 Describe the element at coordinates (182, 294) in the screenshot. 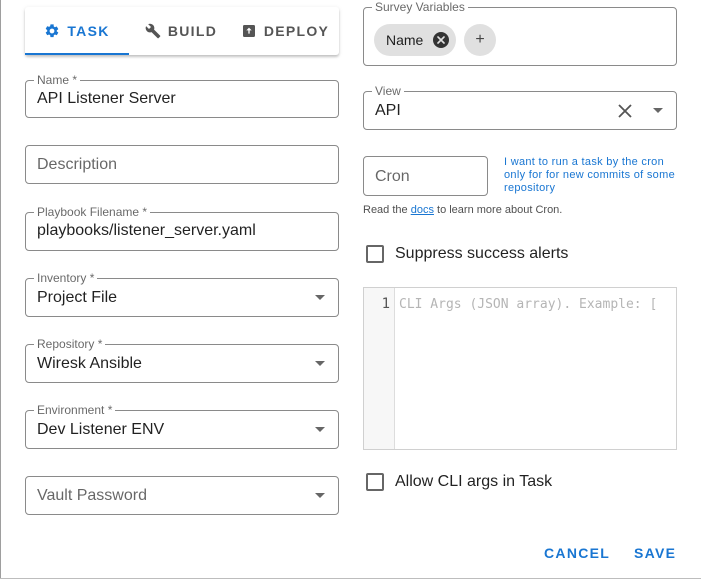

I see `inventory-select: Inventory * Project File` at that location.